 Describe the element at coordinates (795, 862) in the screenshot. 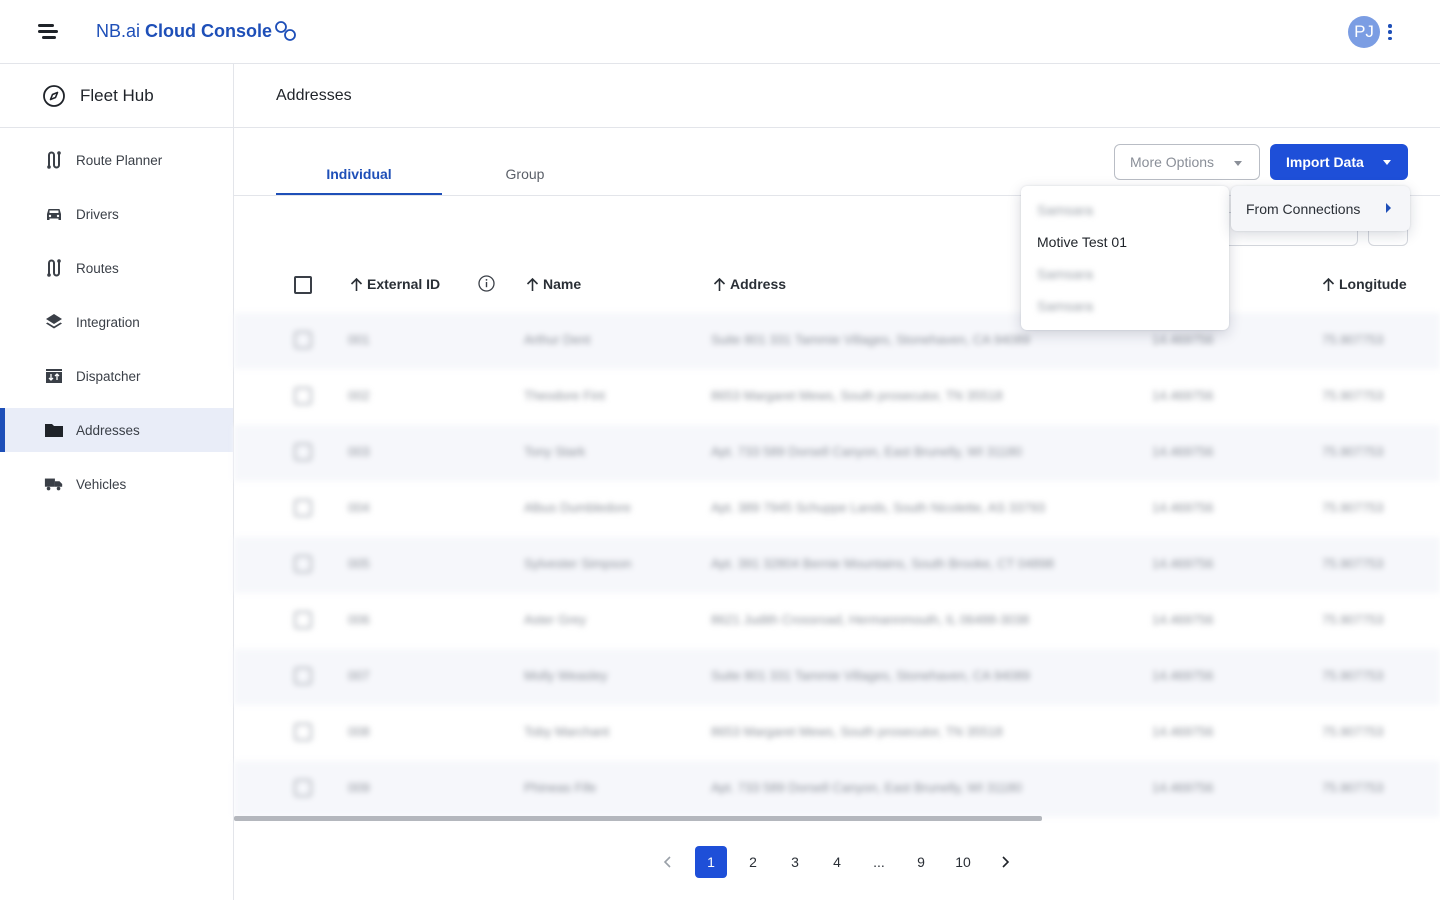

I see `page-button-3: 3` at that location.